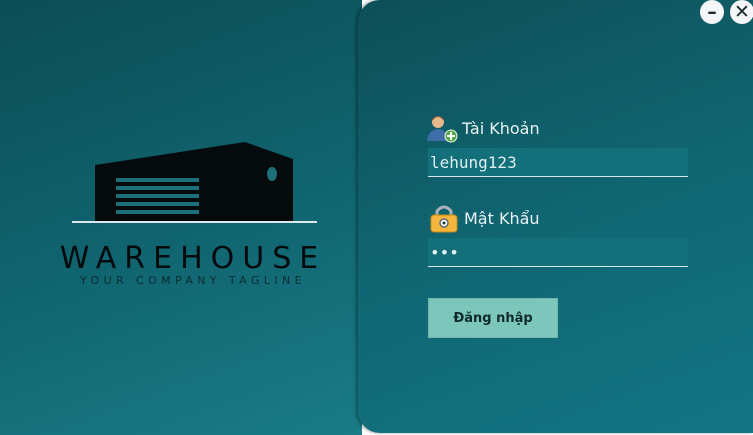  What do you see at coordinates (502, 218) in the screenshot?
I see `password-label: Mật Khẩu` at bounding box center [502, 218].